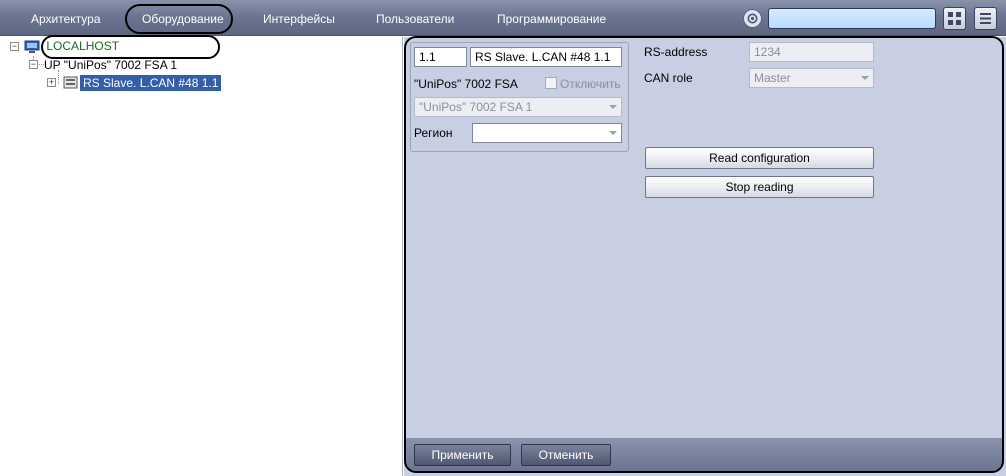  What do you see at coordinates (752, 18) in the screenshot?
I see `gear-icon` at bounding box center [752, 18].